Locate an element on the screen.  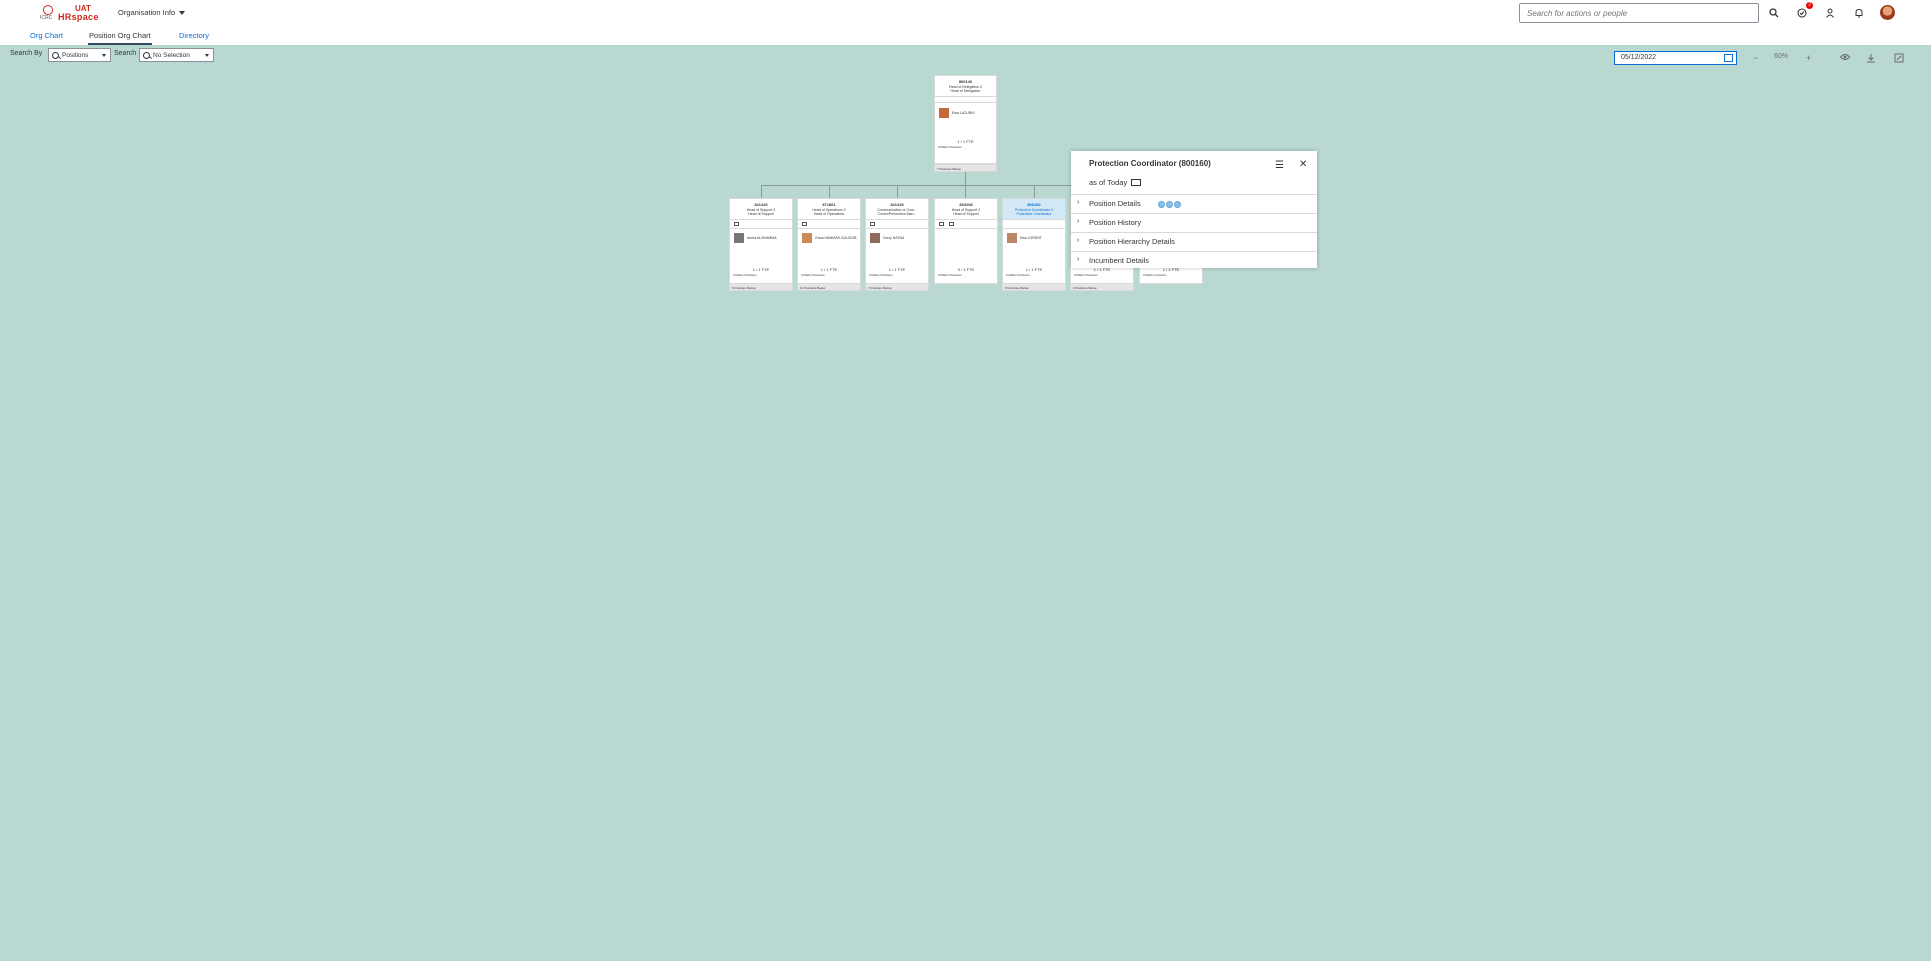
add-person-icon is located at coordinates (941, 224).